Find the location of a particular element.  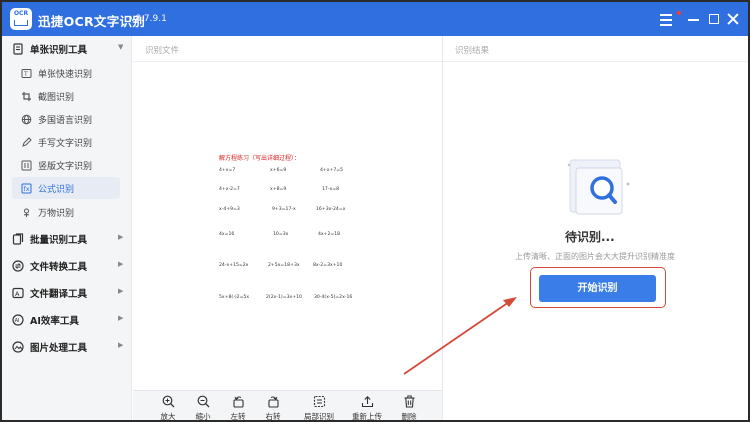

sidebar-item-screenshot: 截图识别 is located at coordinates (66, 96).